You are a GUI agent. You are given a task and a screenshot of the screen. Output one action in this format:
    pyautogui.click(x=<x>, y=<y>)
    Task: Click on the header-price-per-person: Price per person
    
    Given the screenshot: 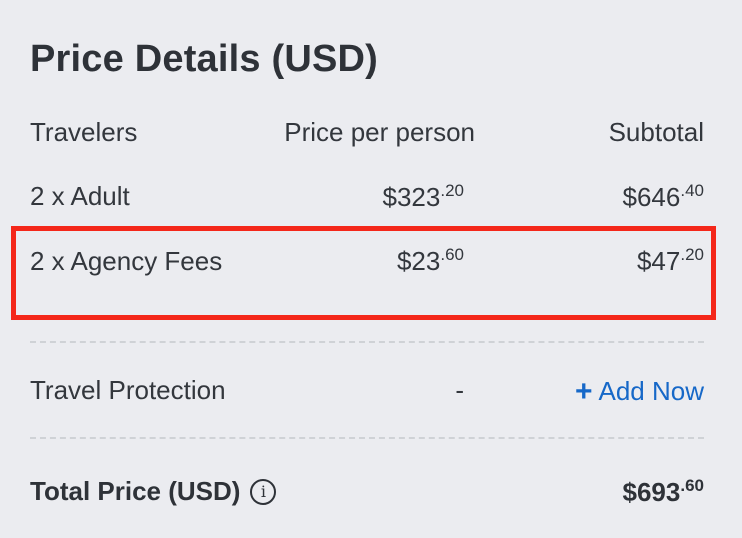 What is the action you would take?
    pyautogui.click(x=379, y=132)
    